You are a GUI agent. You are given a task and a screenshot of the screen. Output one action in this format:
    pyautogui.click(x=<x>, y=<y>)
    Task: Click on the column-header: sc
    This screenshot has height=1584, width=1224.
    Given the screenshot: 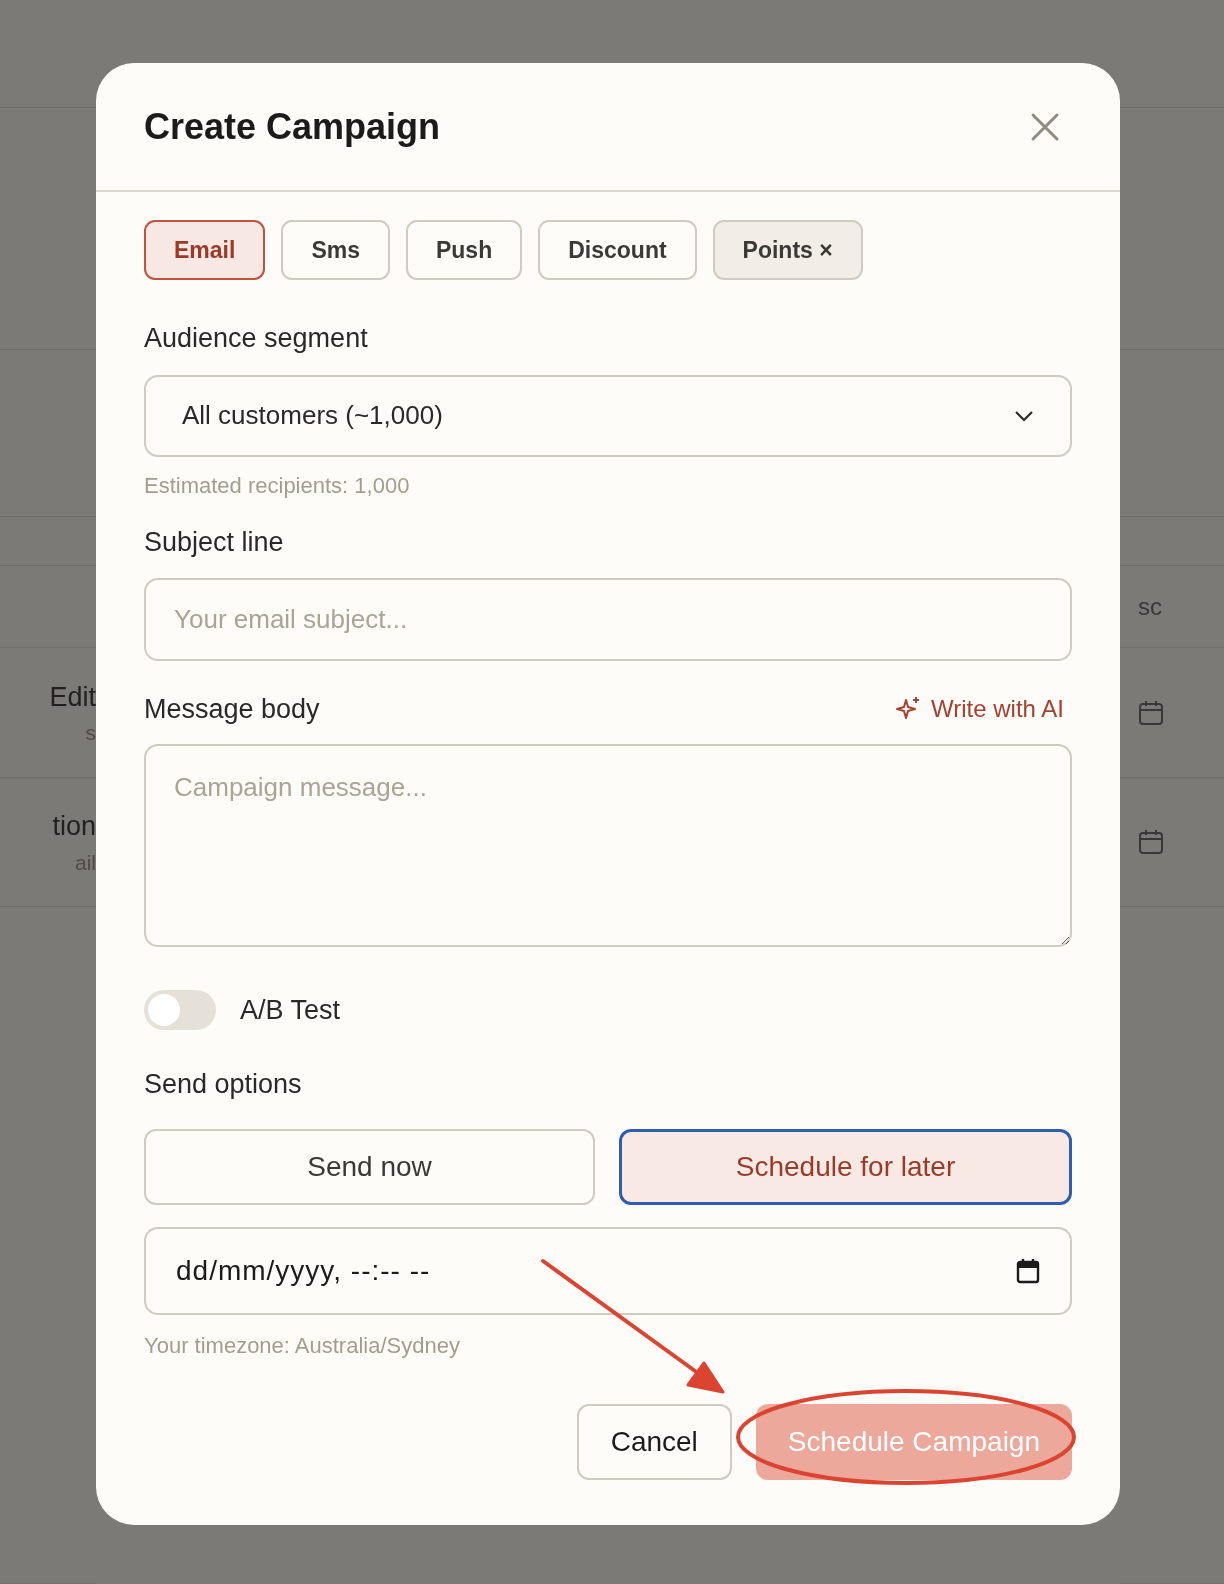 What is the action you would take?
    pyautogui.click(x=1150, y=606)
    